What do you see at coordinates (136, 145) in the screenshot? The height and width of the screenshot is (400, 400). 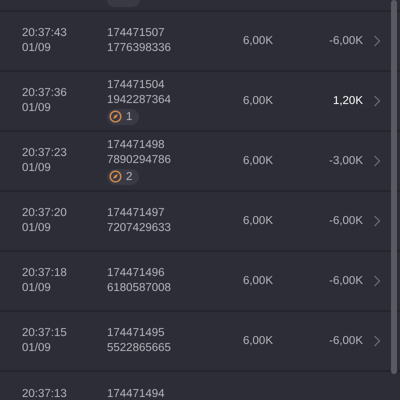 I see `round-id: 174471498` at bounding box center [136, 145].